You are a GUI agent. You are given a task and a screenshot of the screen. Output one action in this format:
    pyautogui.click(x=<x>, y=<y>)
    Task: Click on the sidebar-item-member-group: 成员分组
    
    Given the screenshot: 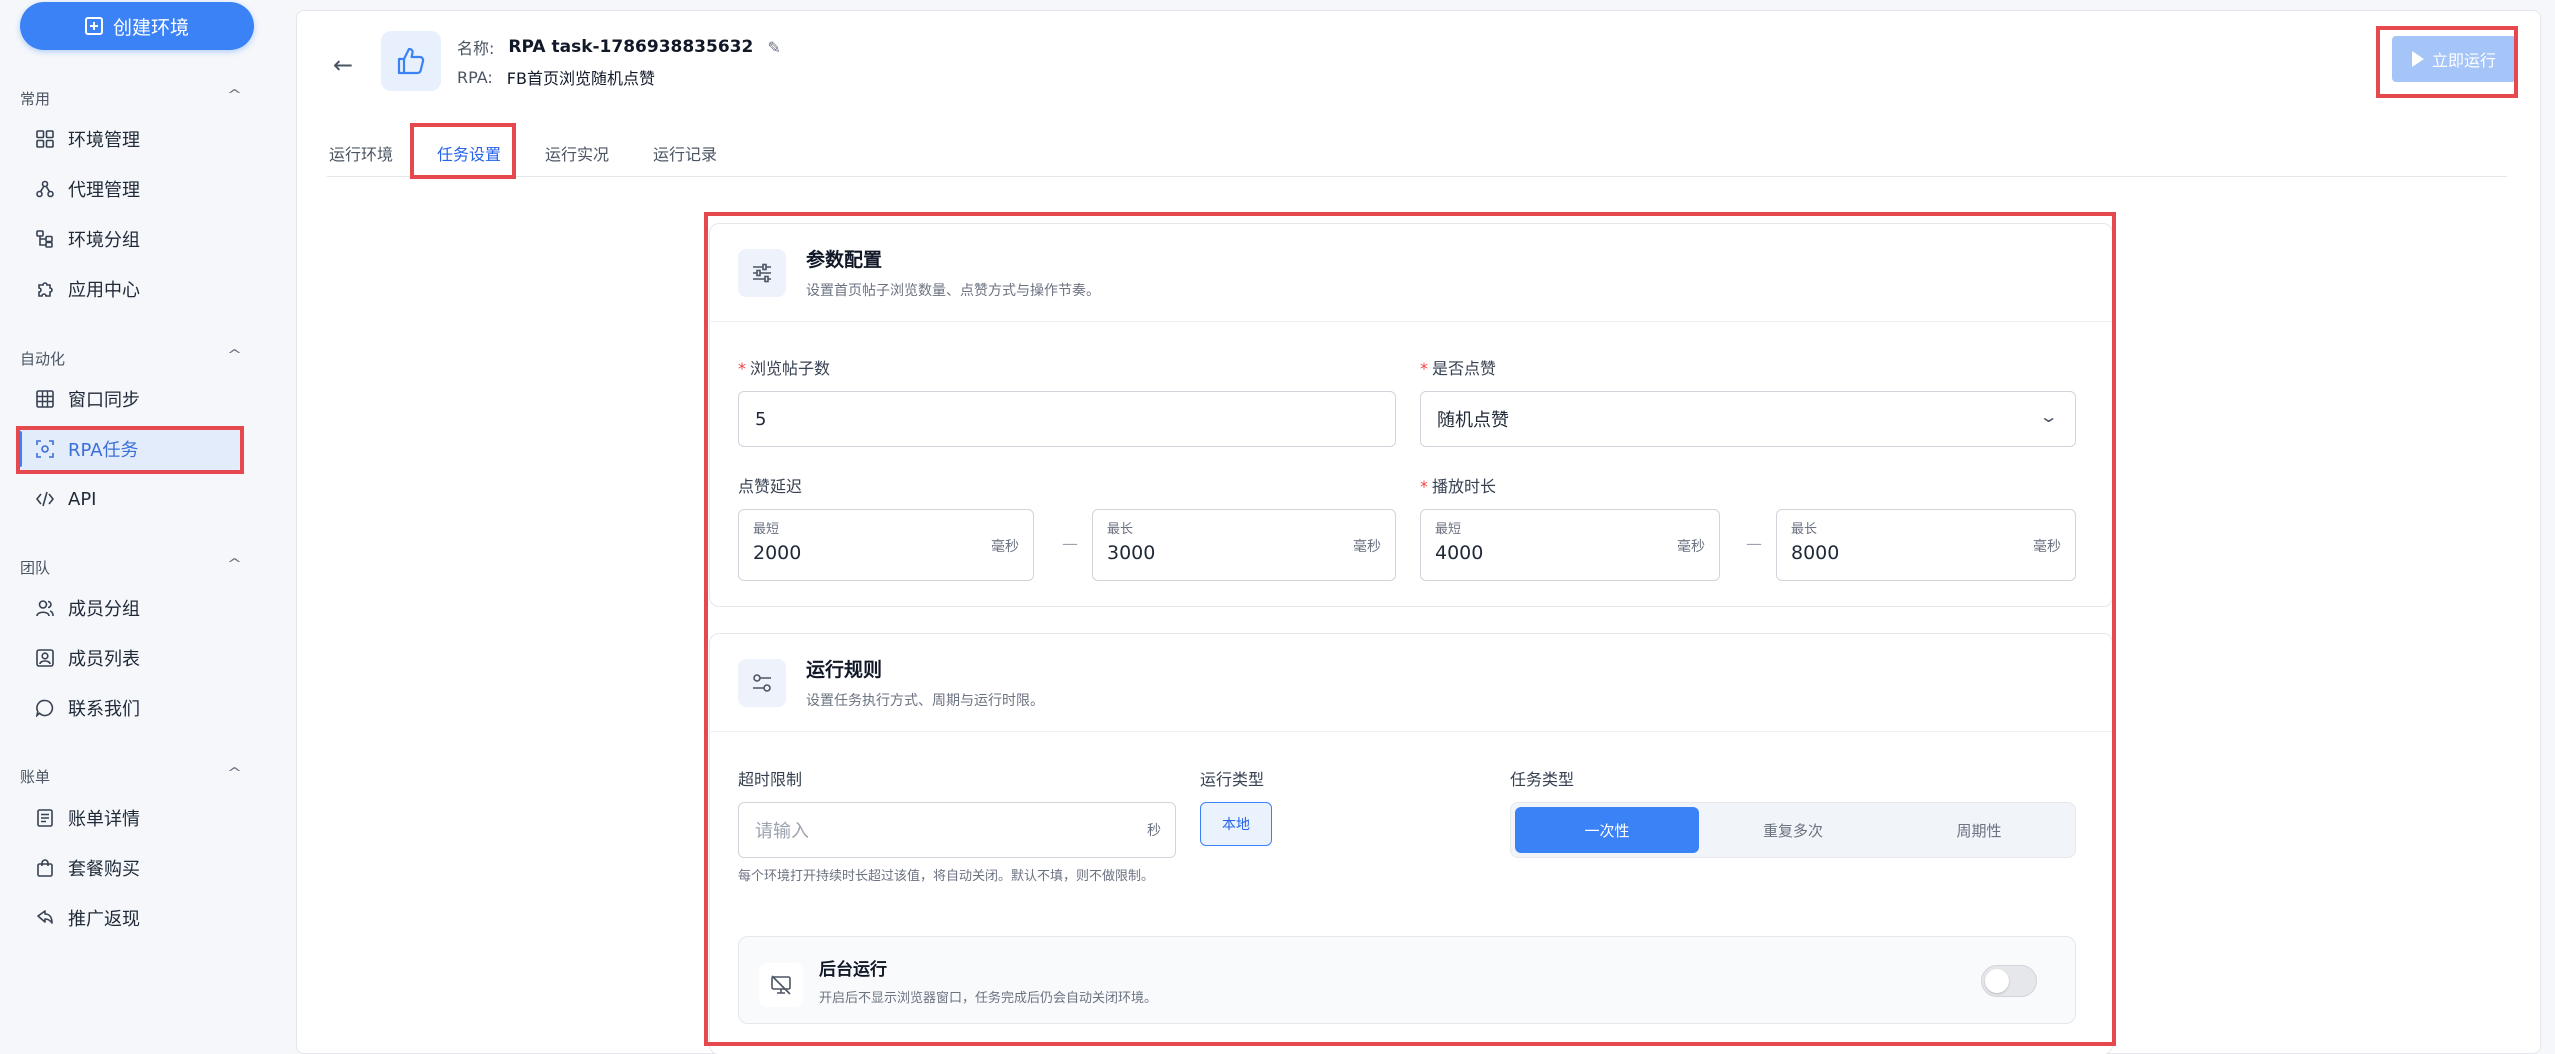 What is the action you would take?
    pyautogui.click(x=130, y=608)
    